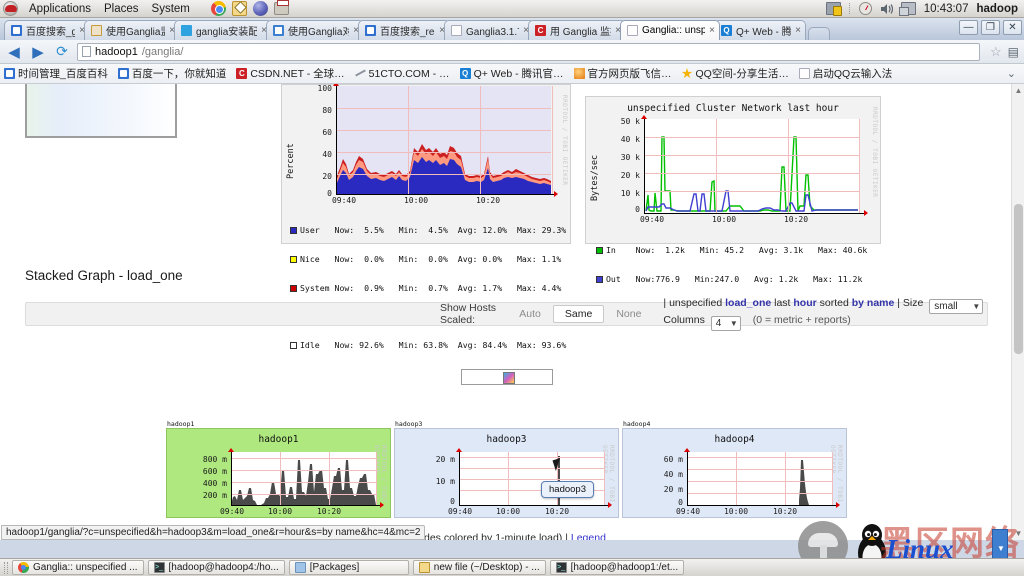 This screenshot has height=576, width=1024. Describe the element at coordinates (223, 30) in the screenshot. I see `tab-2: ganglia安装配 ×` at that location.